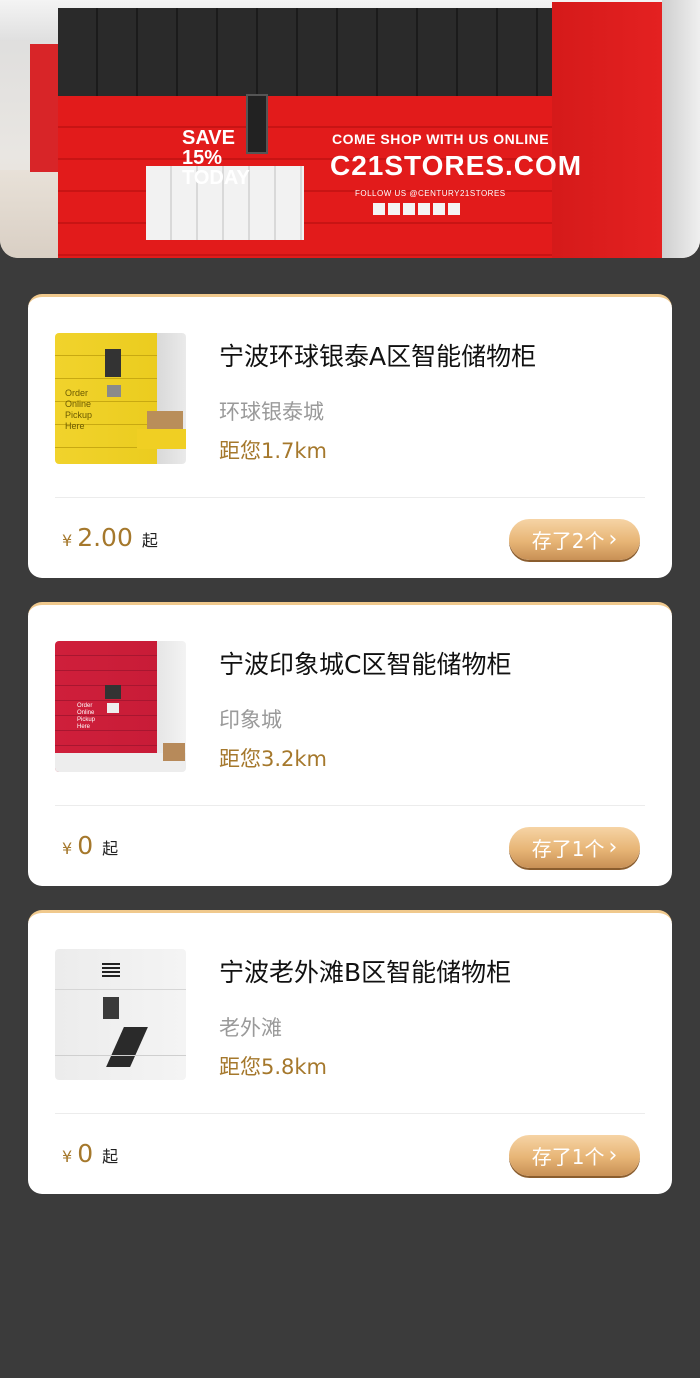 This screenshot has width=700, height=1378. I want to click on locker-price: ¥ 2.00 起, so click(110, 537).